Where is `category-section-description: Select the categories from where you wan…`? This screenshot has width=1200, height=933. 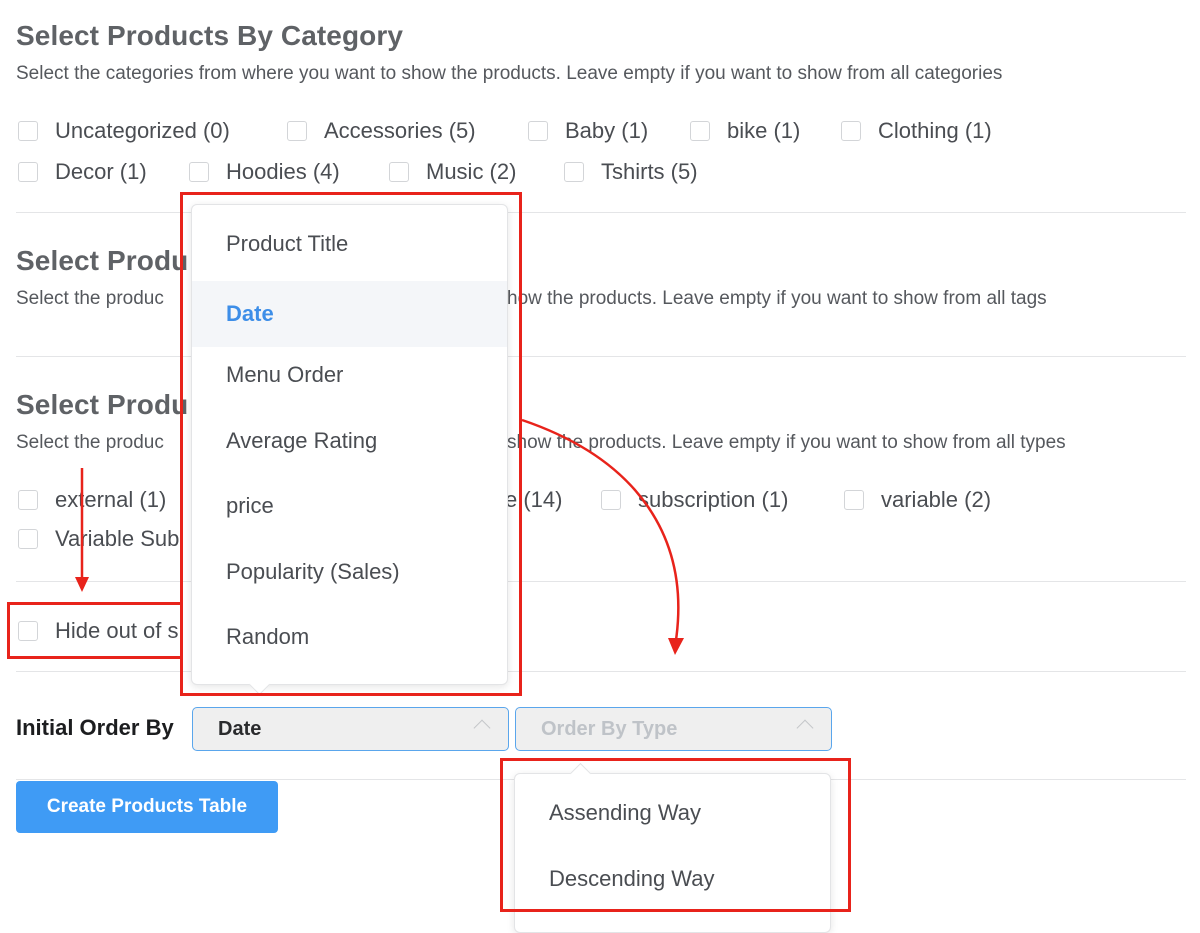 category-section-description: Select the categories from where you wan… is located at coordinates (509, 73).